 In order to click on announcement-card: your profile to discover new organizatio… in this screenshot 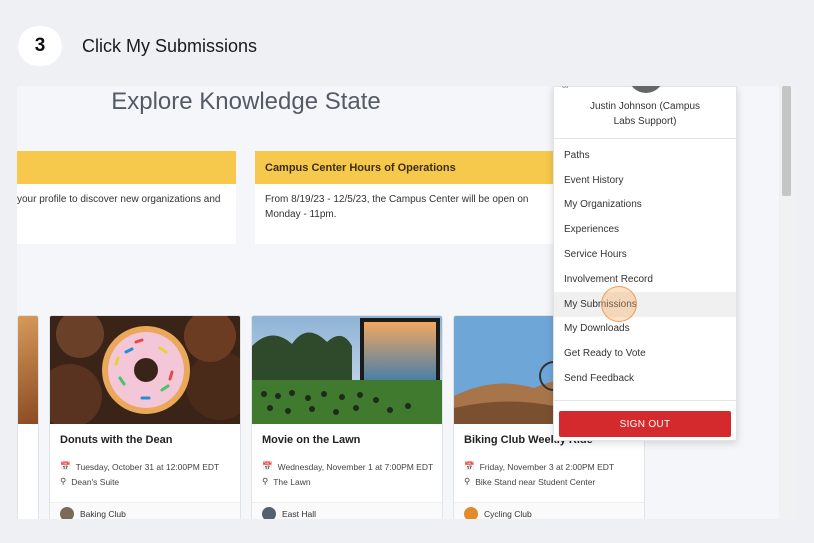, I will do `click(126, 197)`.